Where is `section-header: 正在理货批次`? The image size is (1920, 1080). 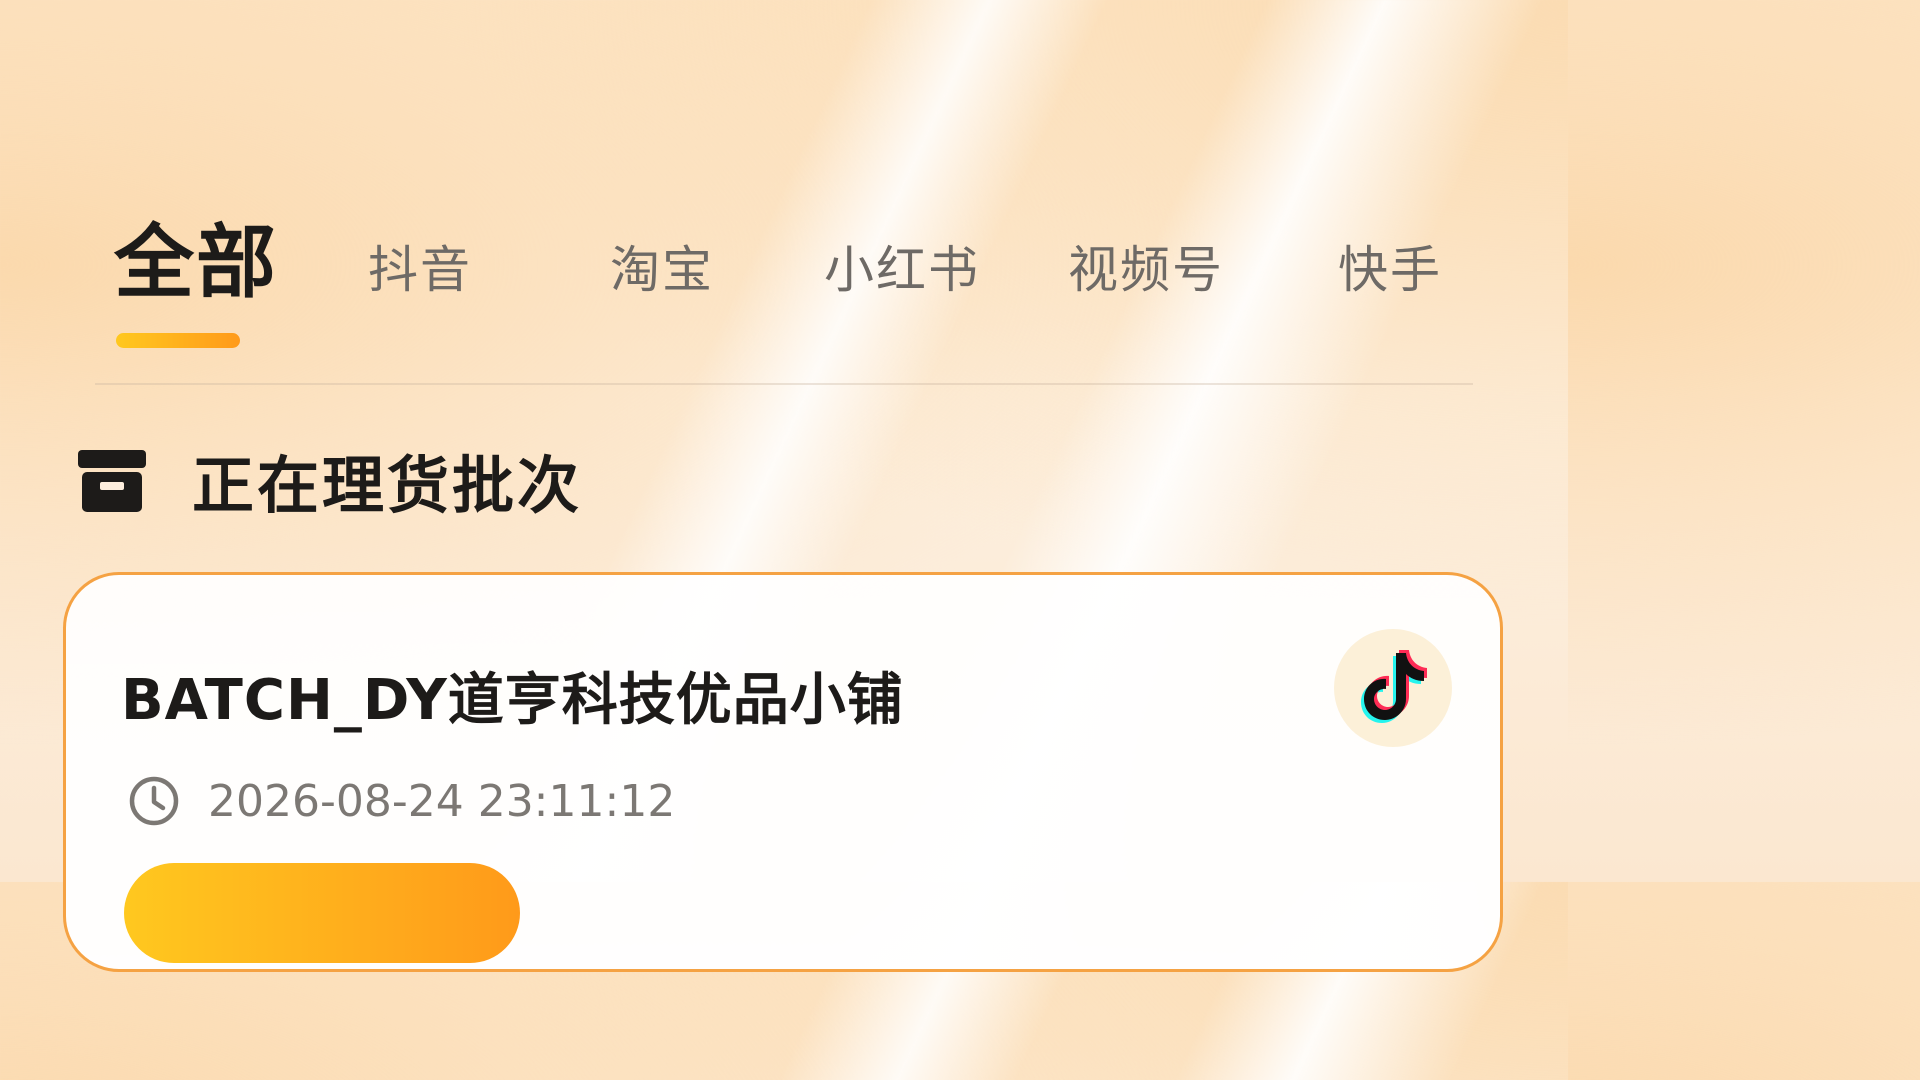
section-header: 正在理货批次 is located at coordinates (330, 481).